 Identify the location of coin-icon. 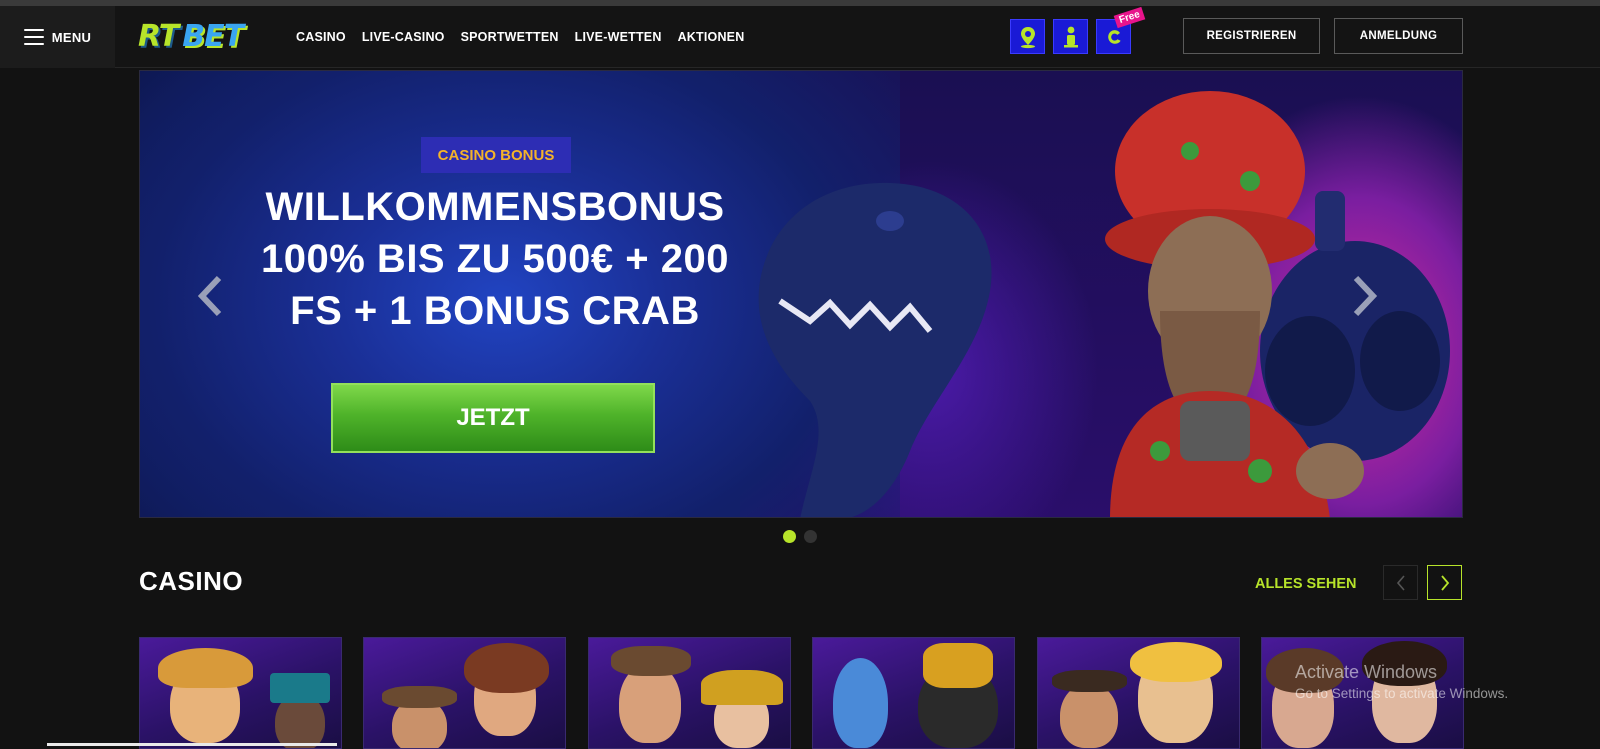
(1114, 36).